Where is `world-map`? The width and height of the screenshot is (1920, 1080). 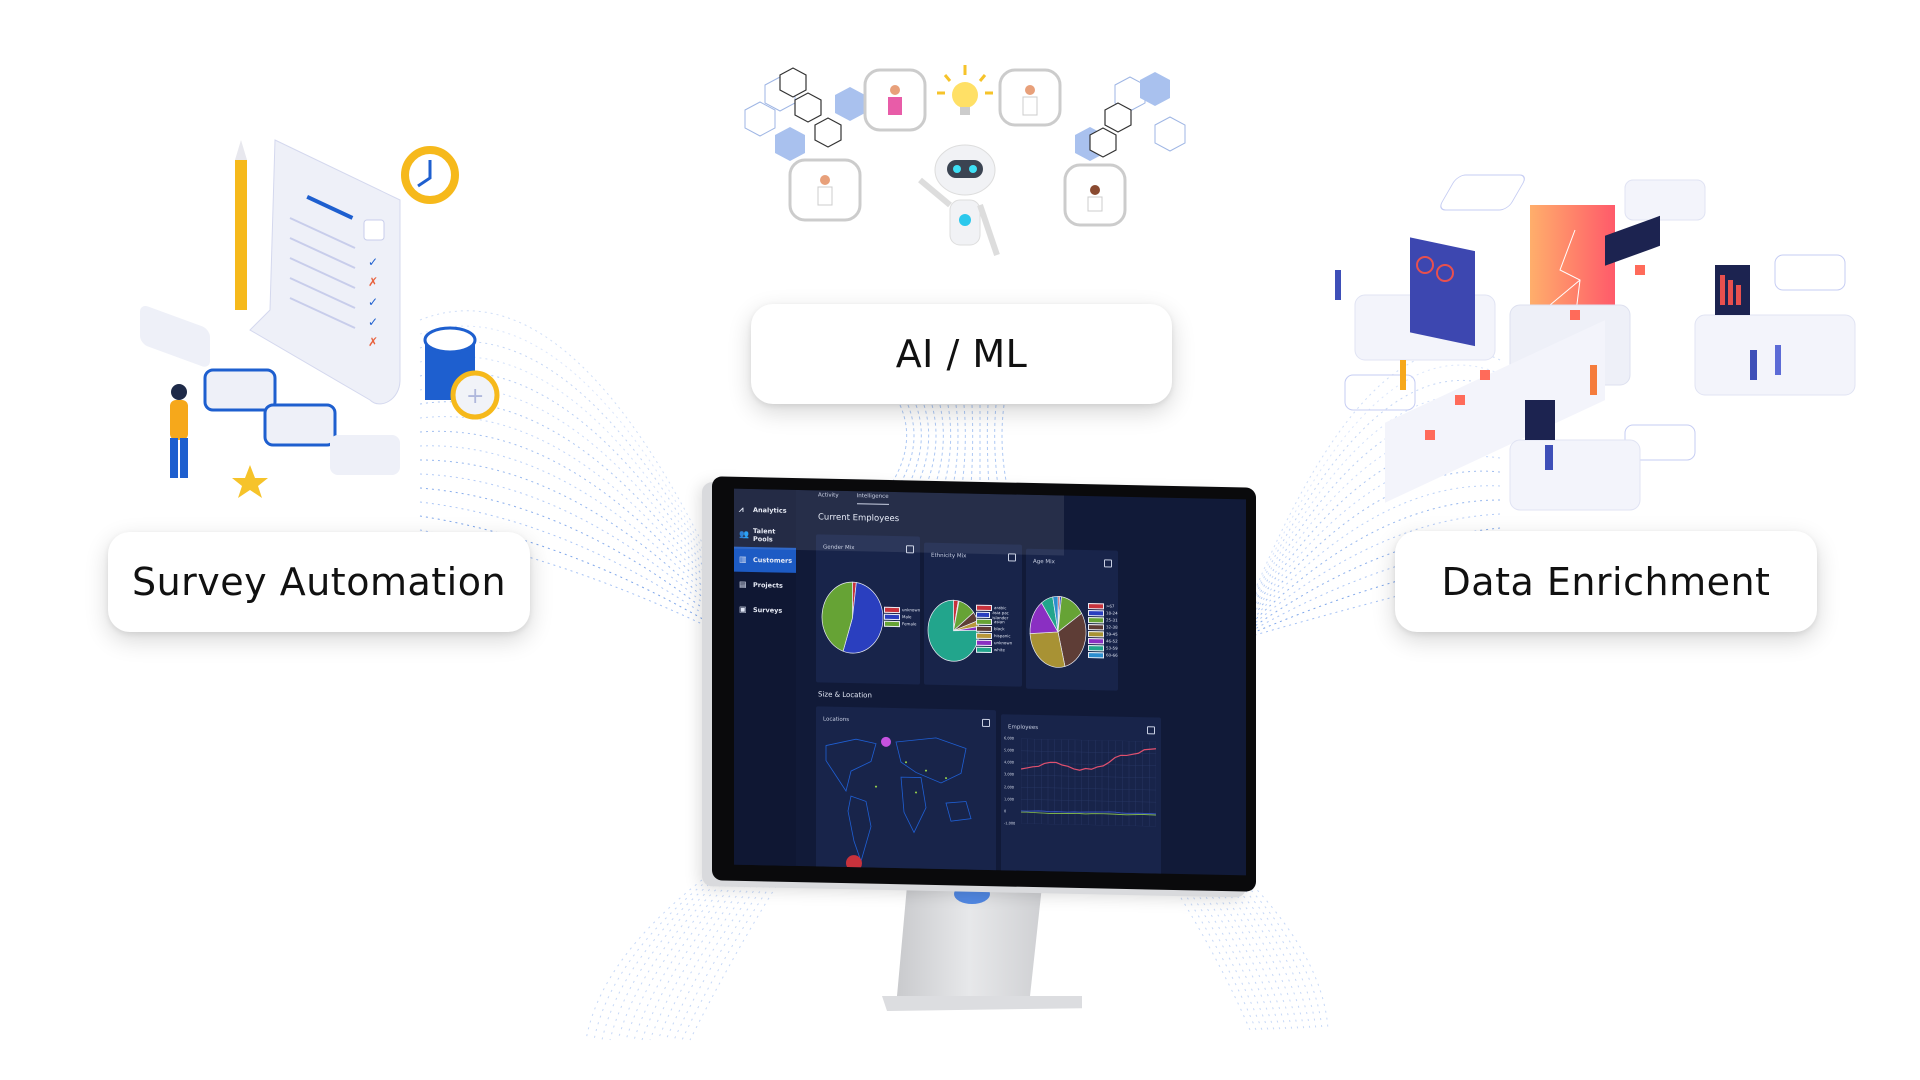 world-map is located at coordinates (898, 804).